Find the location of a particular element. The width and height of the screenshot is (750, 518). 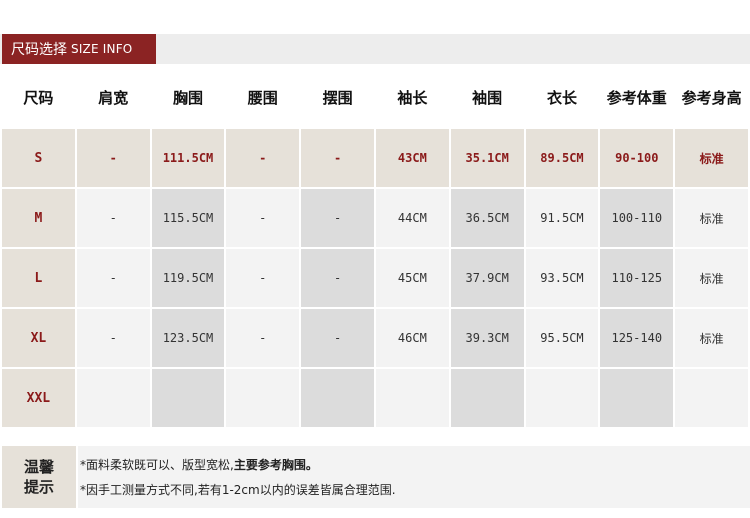

table-cell: 111.5CM is located at coordinates (188, 158).